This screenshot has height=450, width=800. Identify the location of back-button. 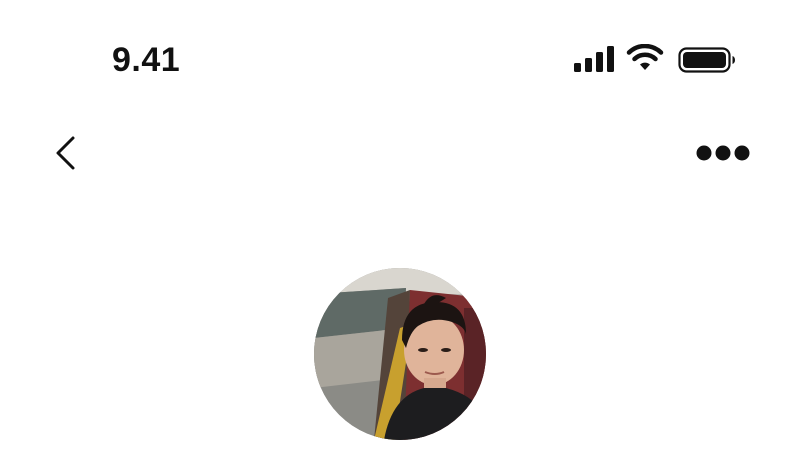
(66, 153).